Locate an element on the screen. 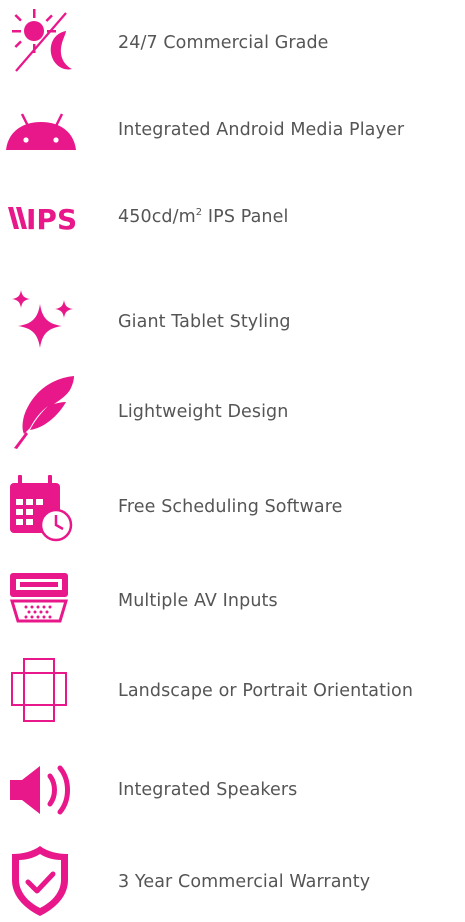 The width and height of the screenshot is (465, 922). feature-label: 3 Year Commercial Warranty is located at coordinates (244, 882).